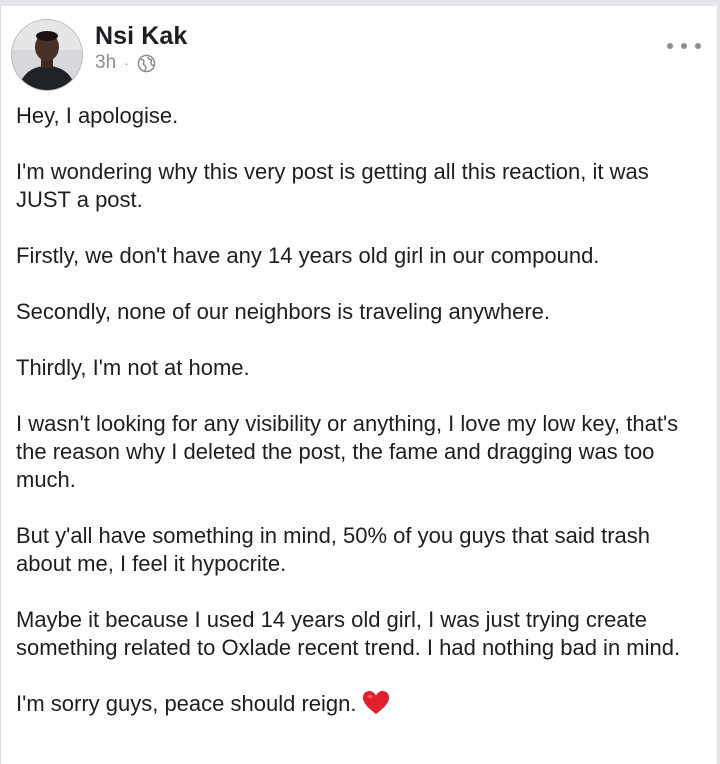  I want to click on post-time: 3h, so click(105, 63).